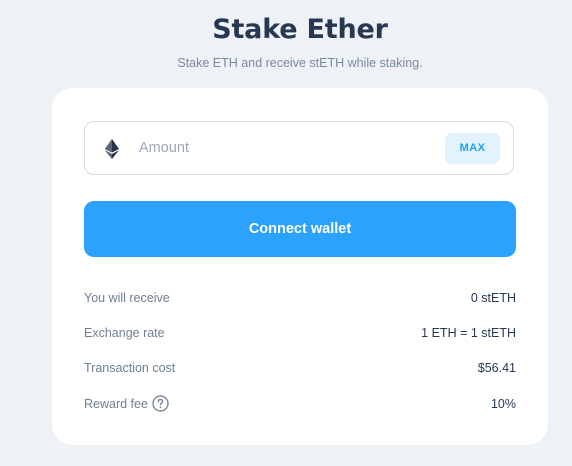 Image resolution: width=572 pixels, height=466 pixels. What do you see at coordinates (300, 334) in the screenshot?
I see `info-row-exchange-rate: Exchange rate 1 ETH = 1 stETH` at bounding box center [300, 334].